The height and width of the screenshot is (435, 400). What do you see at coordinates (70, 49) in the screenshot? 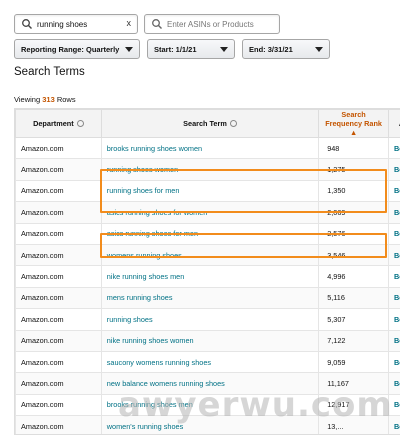
I see `reporting-range-label: Reporting Range: Quarterly` at bounding box center [70, 49].